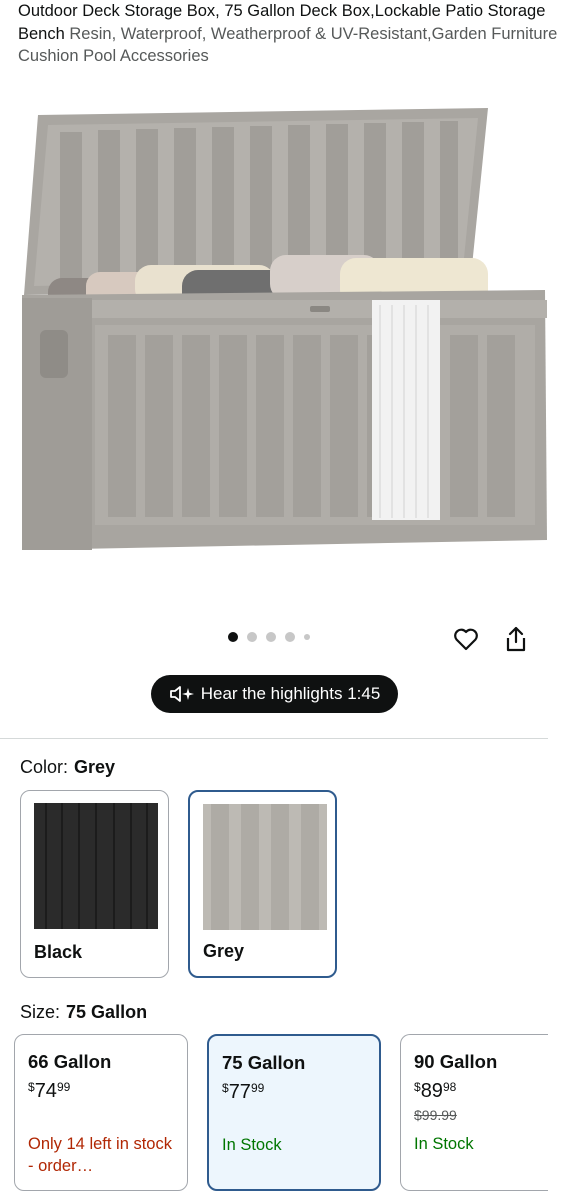 The width and height of the screenshot is (585, 1200). What do you see at coordinates (70, 1061) in the screenshot?
I see `size-option-name: 66 Gallon` at bounding box center [70, 1061].